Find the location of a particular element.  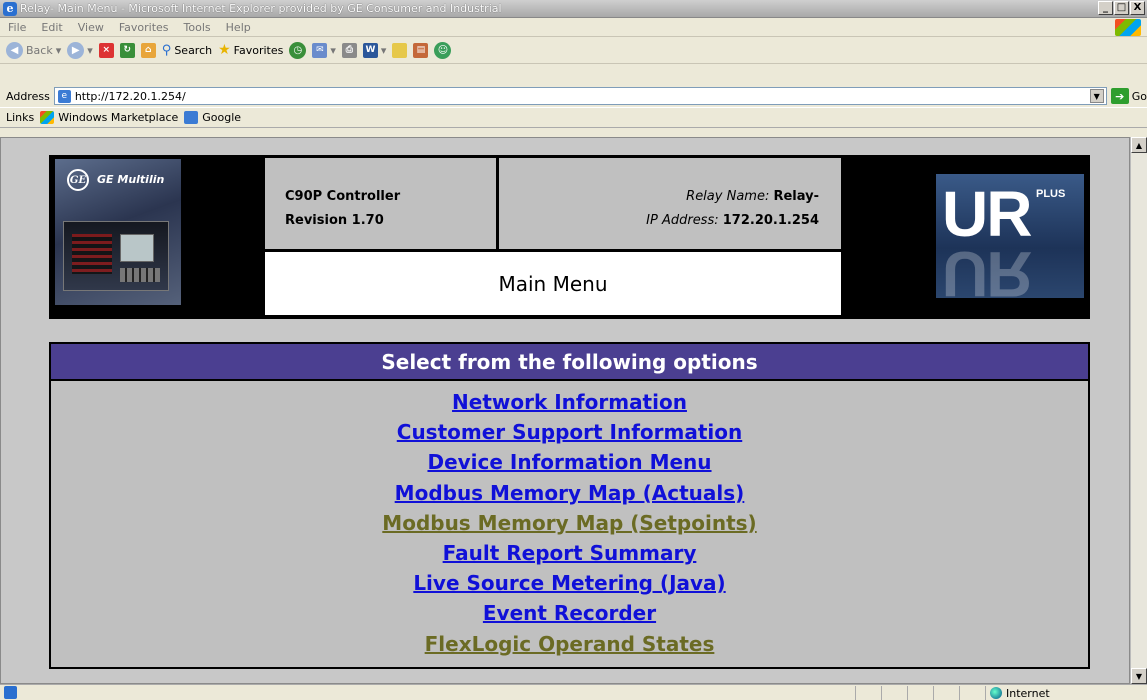

option-link-modbus-memory-map-setpoints: Modbus Memory Map (Setpoints) is located at coordinates (569, 523).